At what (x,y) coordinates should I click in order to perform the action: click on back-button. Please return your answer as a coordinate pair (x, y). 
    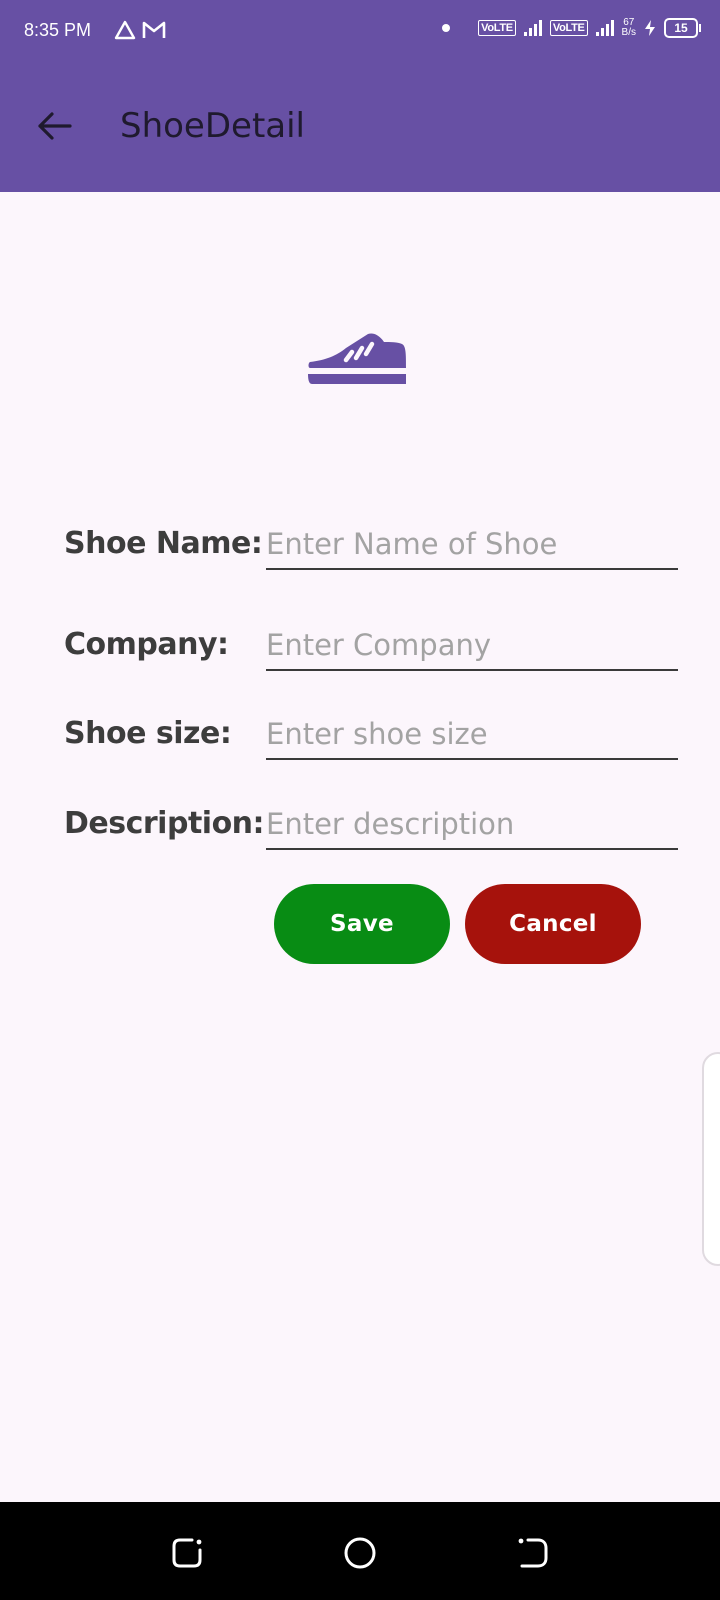
    Looking at the image, I should click on (54, 126).